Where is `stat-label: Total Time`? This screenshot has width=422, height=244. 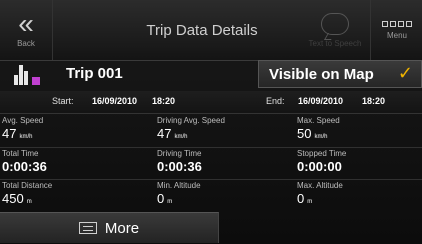
stat-label: Total Time is located at coordinates (20, 153).